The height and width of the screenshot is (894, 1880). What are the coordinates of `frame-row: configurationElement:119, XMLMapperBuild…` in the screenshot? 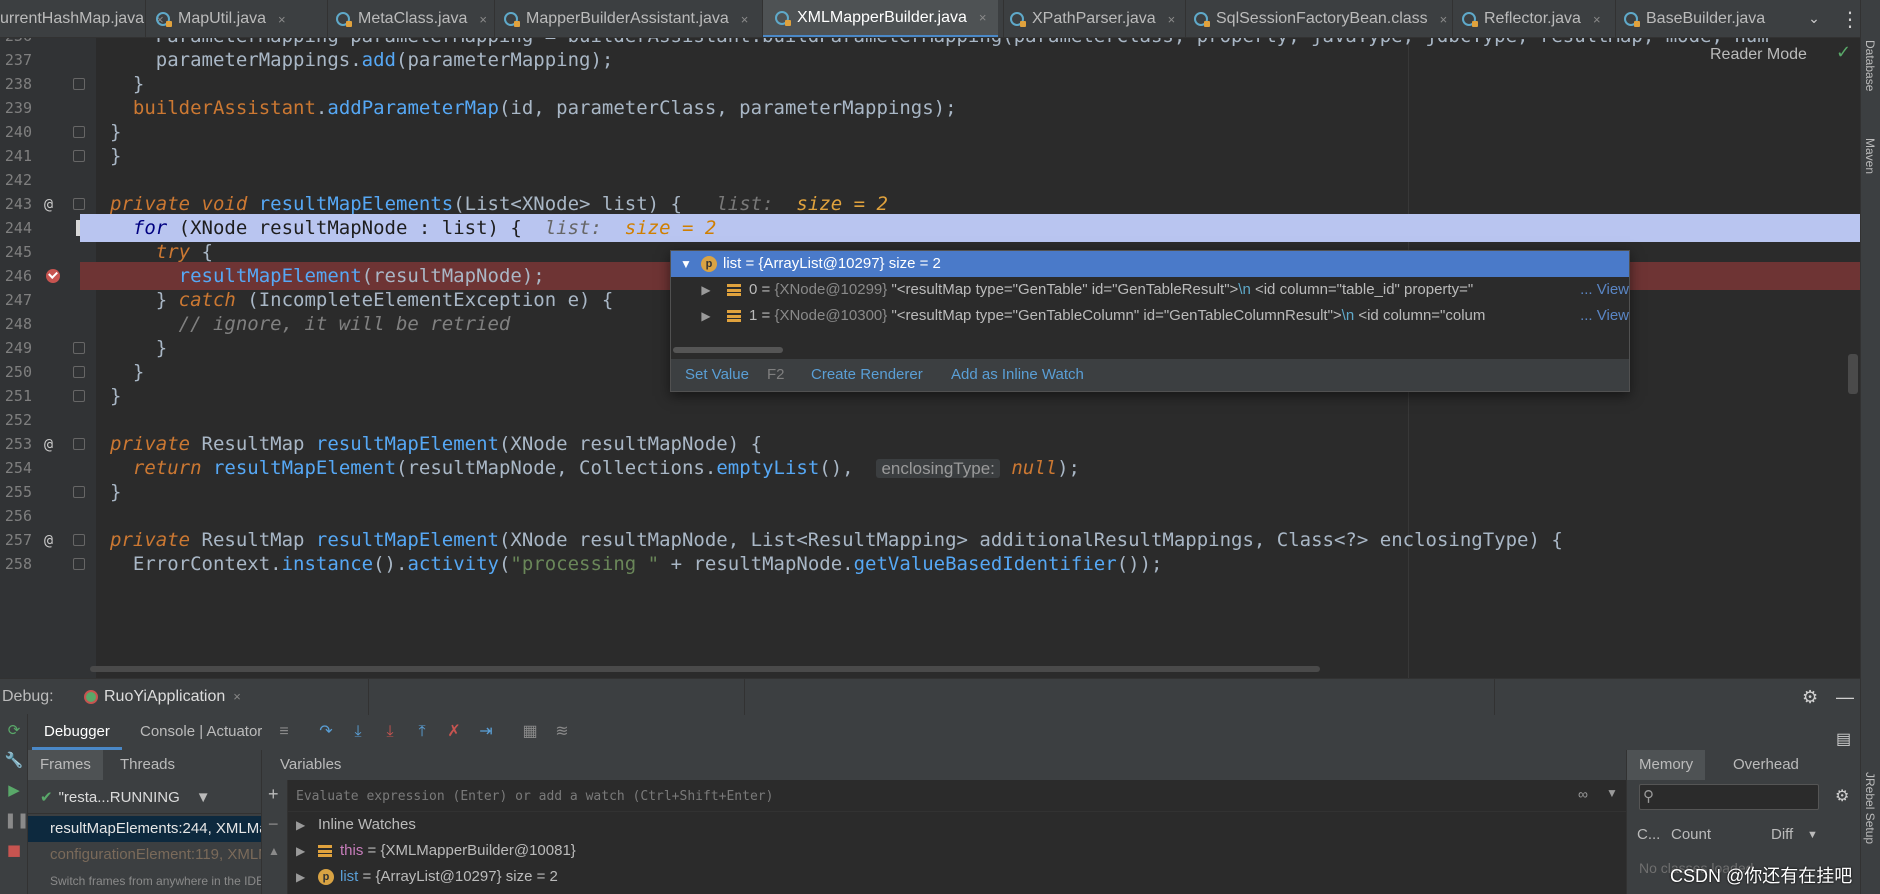 It's located at (144, 855).